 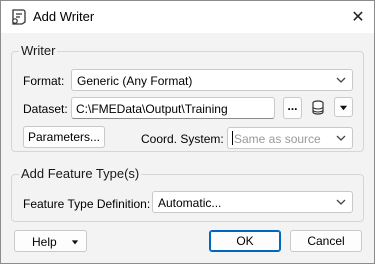 I want to click on help-label: Help, so click(x=44, y=242).